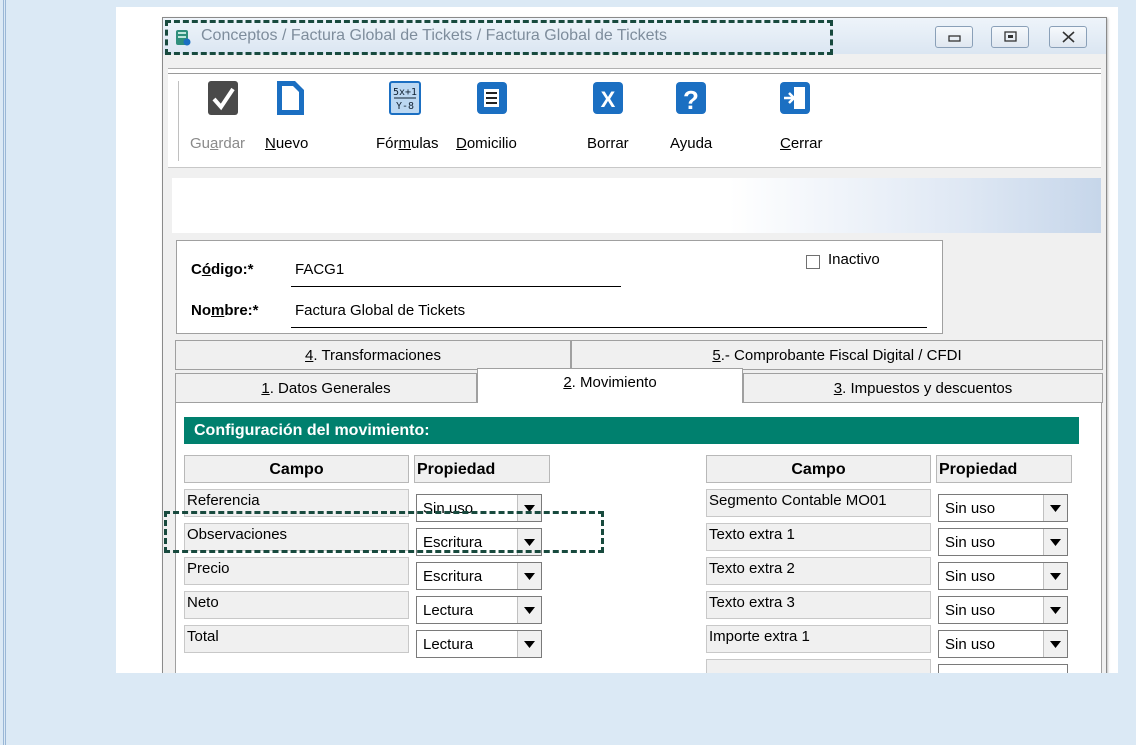 The width and height of the screenshot is (1136, 745). I want to click on name-field: Factura Global de Tickets, so click(380, 310).